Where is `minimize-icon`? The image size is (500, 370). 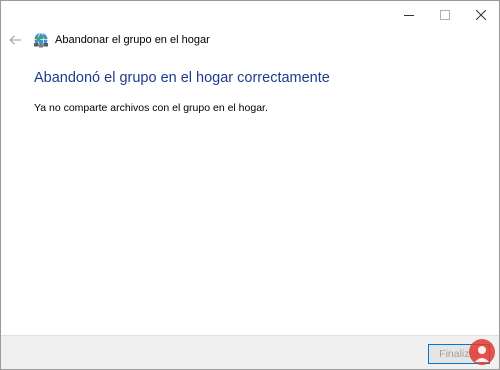
minimize-icon is located at coordinates (409, 15).